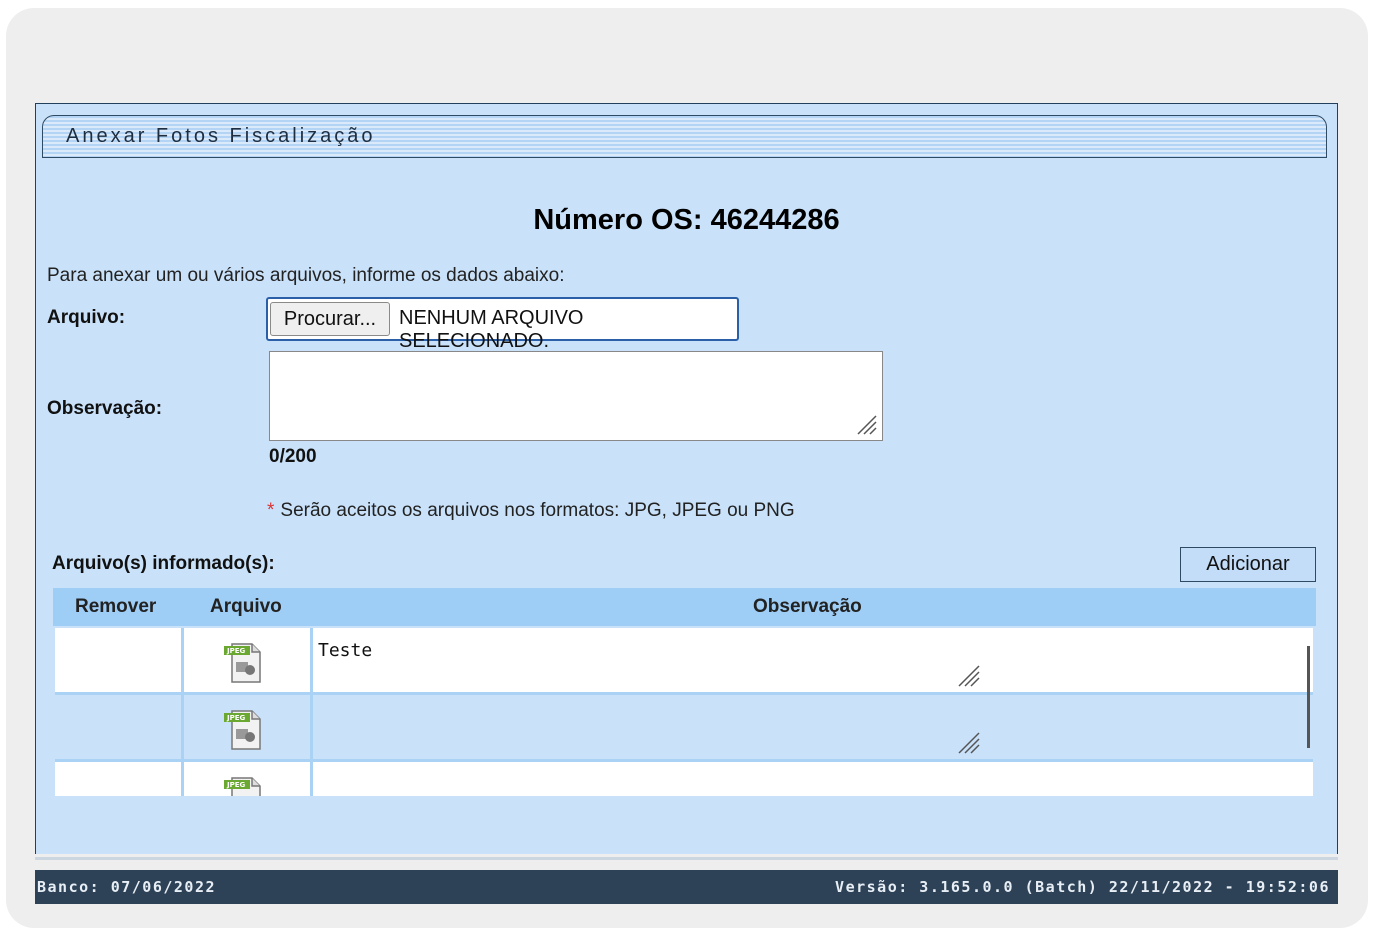  I want to click on header-arquivo: Arquivo, so click(246, 606).